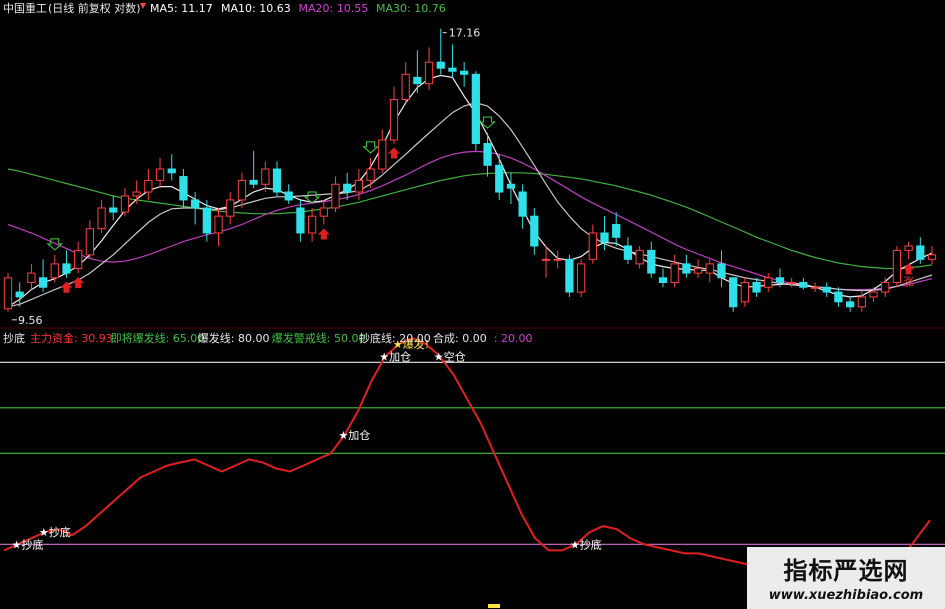  What do you see at coordinates (319, 338) in the screenshot?
I see `indicator-readout: 爆发警戒线: 50.00` at bounding box center [319, 338].